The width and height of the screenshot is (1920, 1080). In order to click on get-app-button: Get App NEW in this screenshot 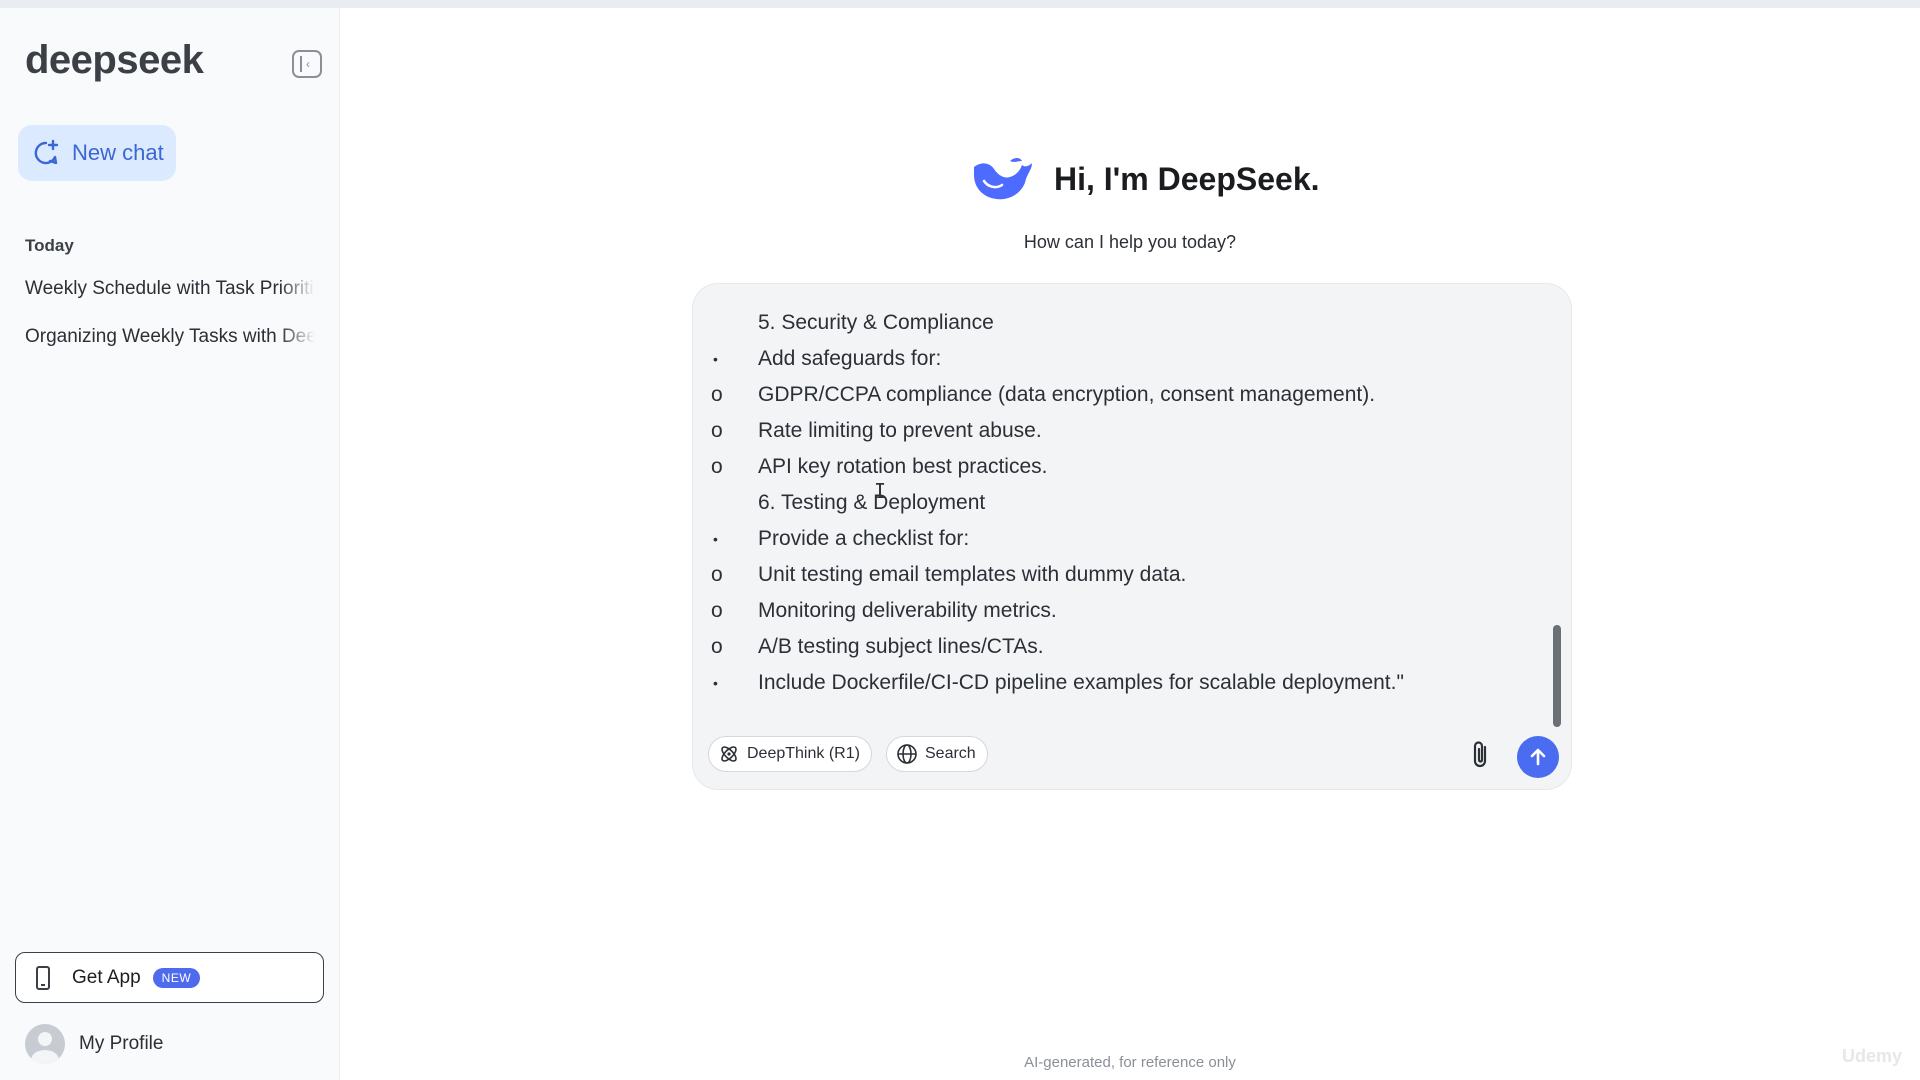, I will do `click(169, 977)`.